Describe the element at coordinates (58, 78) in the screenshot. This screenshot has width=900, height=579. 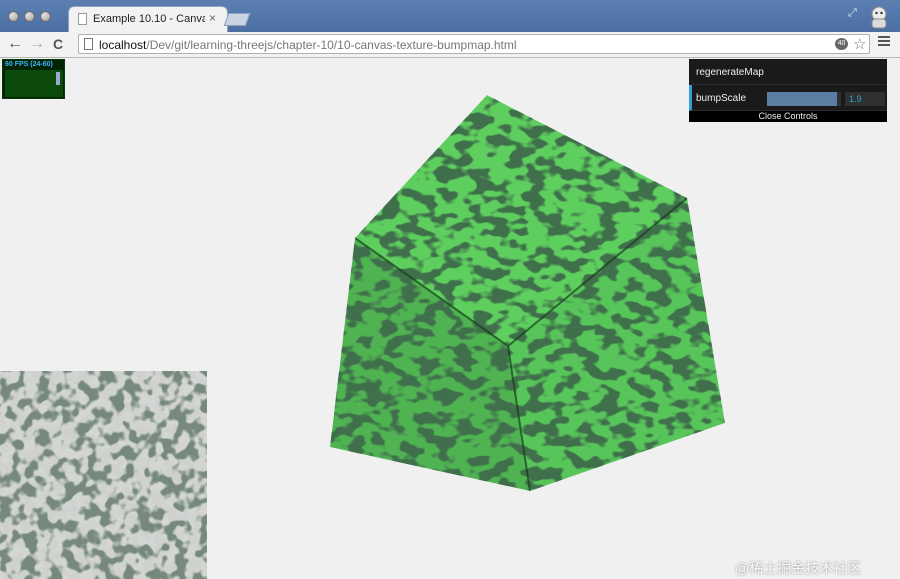
I see `fps-graph-bar` at that location.